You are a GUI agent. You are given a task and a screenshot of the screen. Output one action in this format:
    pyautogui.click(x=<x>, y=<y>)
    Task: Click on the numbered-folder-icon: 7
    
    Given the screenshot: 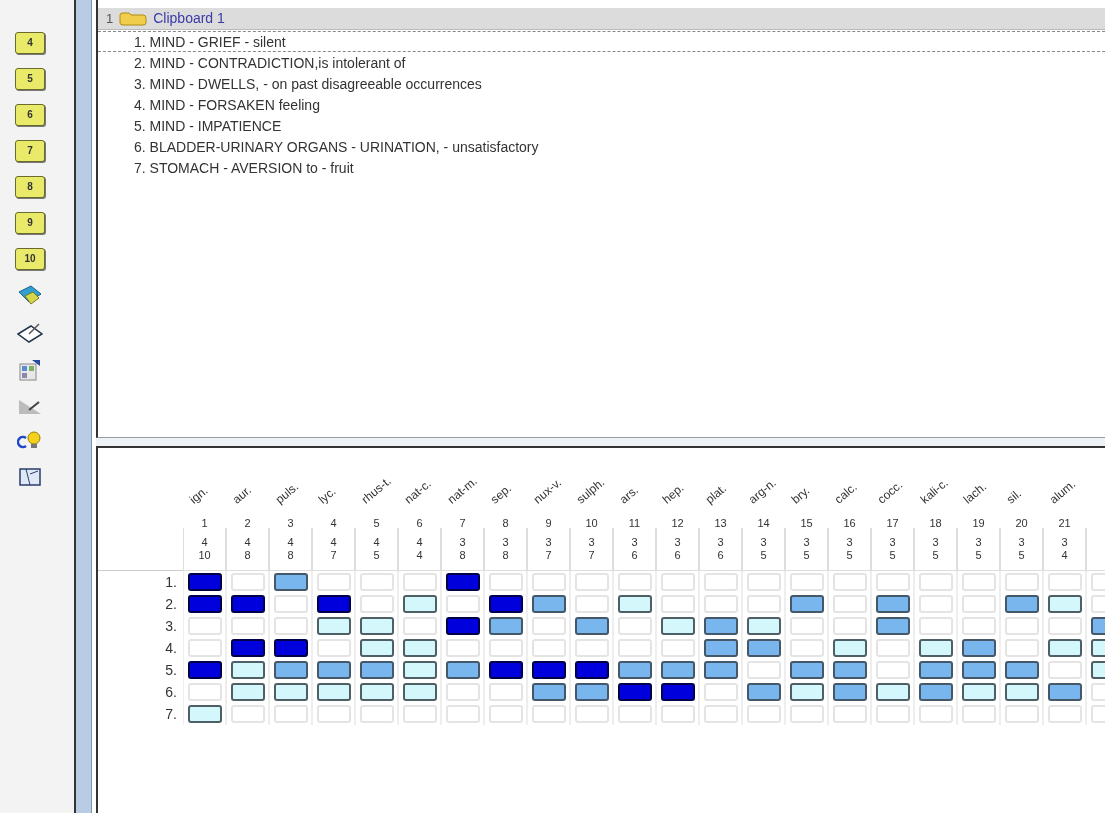 What is the action you would take?
    pyautogui.click(x=30, y=151)
    